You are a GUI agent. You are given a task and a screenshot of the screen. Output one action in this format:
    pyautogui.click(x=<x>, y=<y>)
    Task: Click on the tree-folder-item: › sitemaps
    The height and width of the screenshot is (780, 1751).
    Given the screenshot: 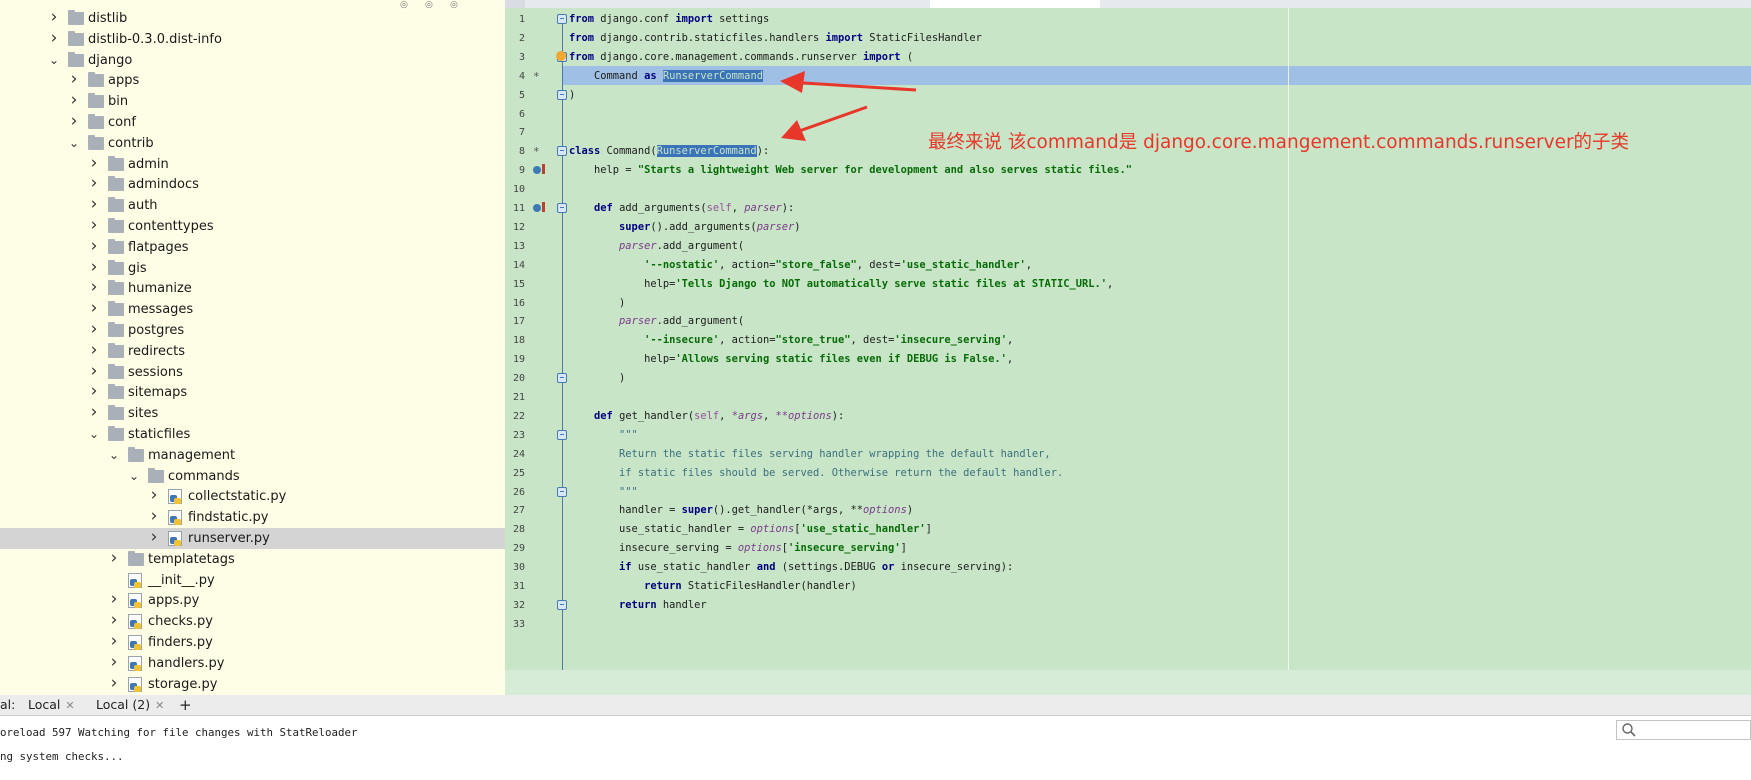 What is the action you would take?
    pyautogui.click(x=252, y=392)
    